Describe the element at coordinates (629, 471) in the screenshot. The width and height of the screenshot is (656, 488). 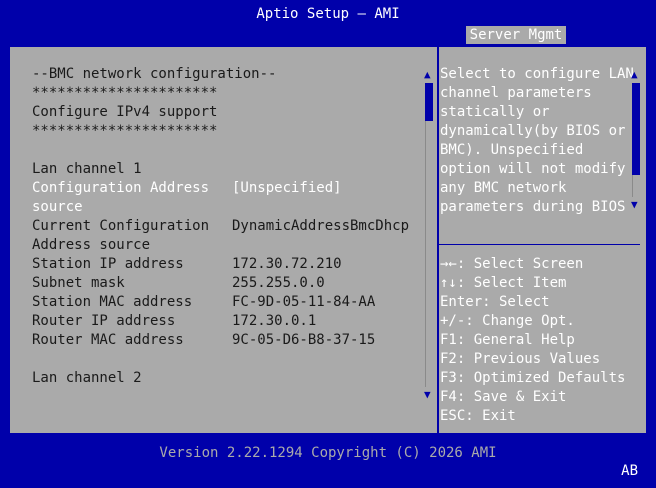
I see `input-mode-indicator: AB` at that location.